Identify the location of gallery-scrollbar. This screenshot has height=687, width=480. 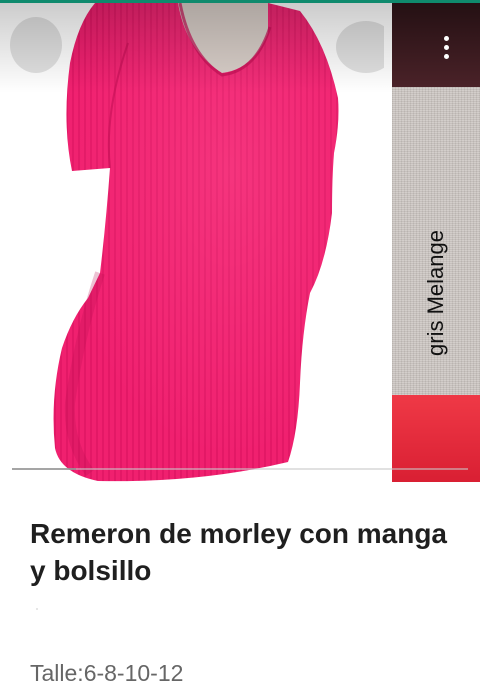
(240, 469).